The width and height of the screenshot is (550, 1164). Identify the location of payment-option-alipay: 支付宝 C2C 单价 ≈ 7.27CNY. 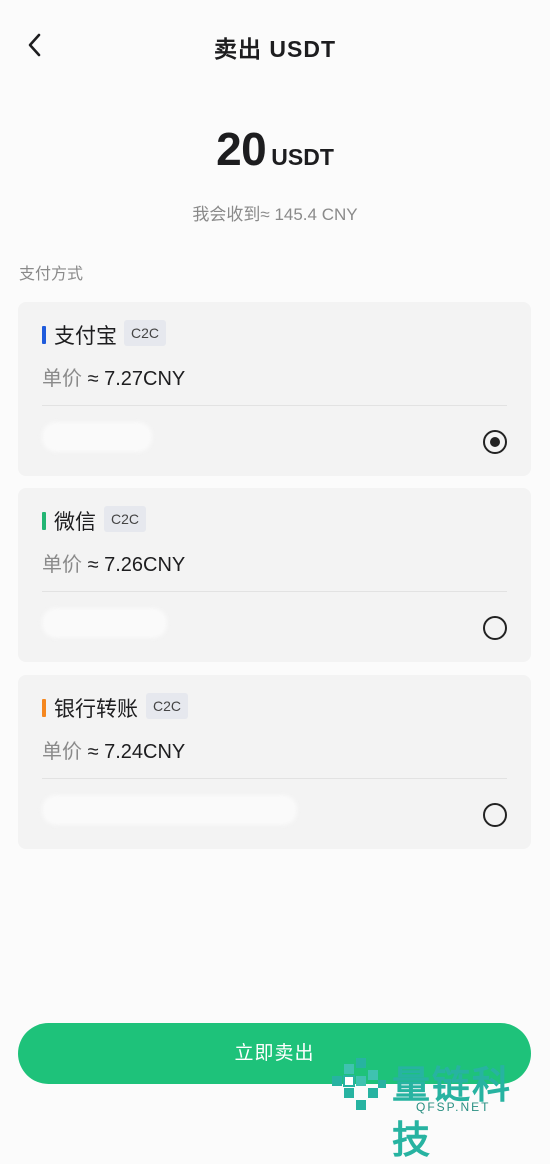
(274, 389).